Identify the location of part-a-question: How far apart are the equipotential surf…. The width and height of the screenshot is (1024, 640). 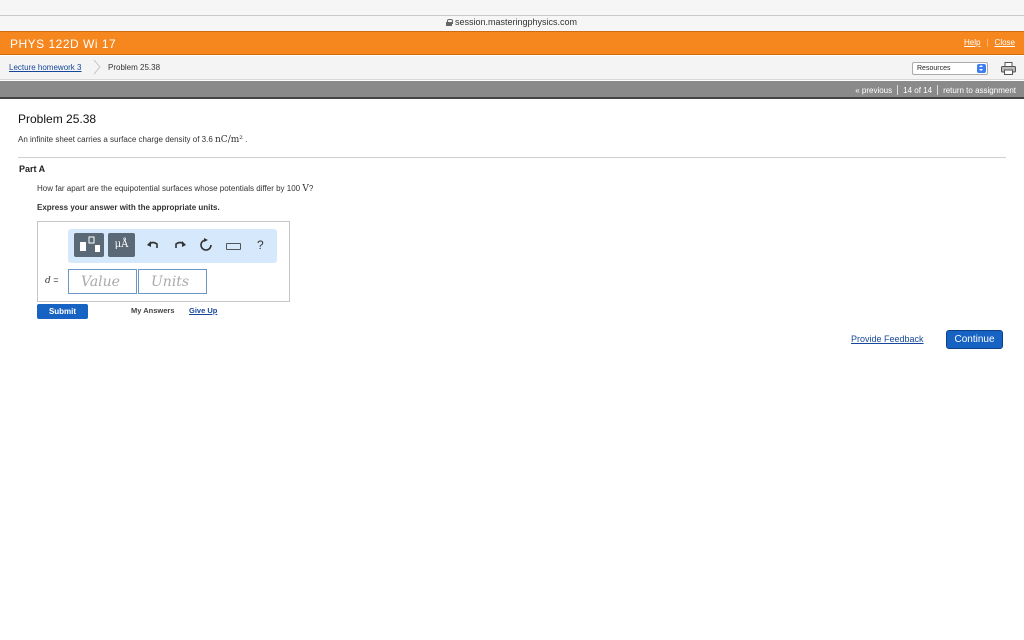
(175, 189).